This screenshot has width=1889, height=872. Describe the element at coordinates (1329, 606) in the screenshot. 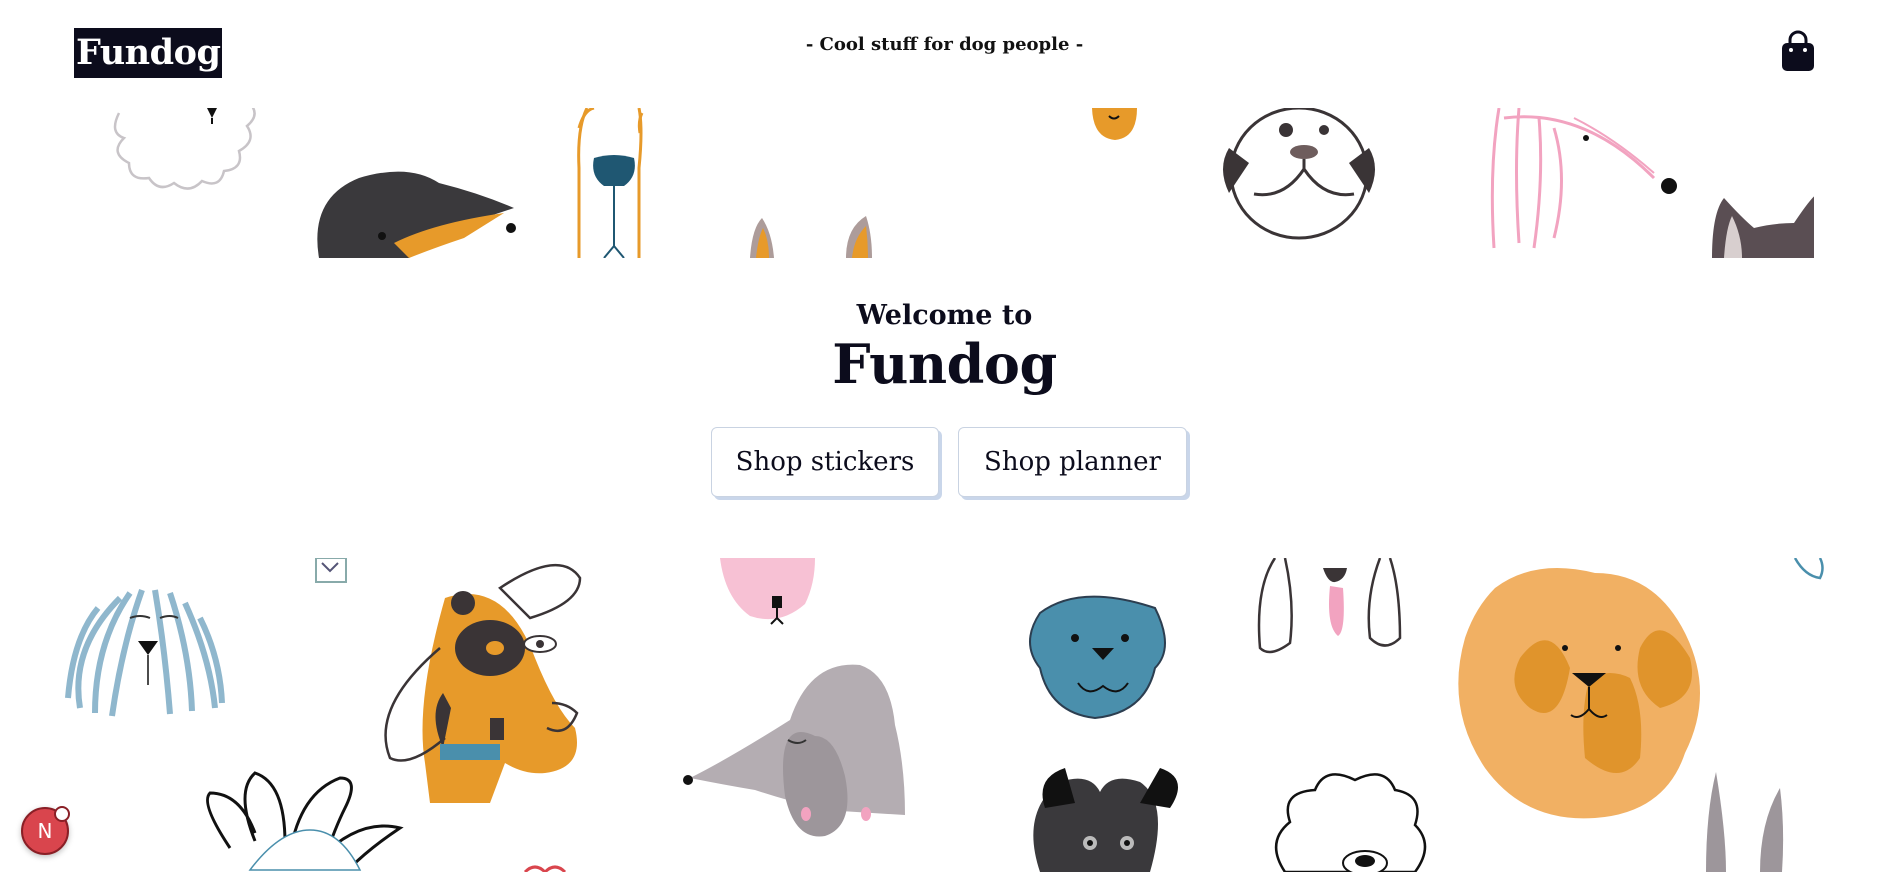

I see `dog-illustration-tongue` at that location.